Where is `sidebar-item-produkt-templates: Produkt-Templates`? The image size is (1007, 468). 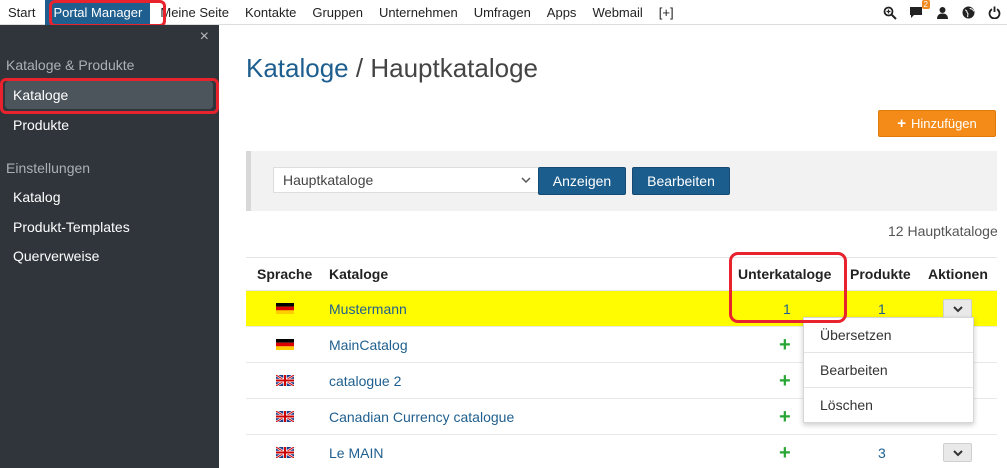
sidebar-item-produkt-templates: Produkt-Templates is located at coordinates (71, 227).